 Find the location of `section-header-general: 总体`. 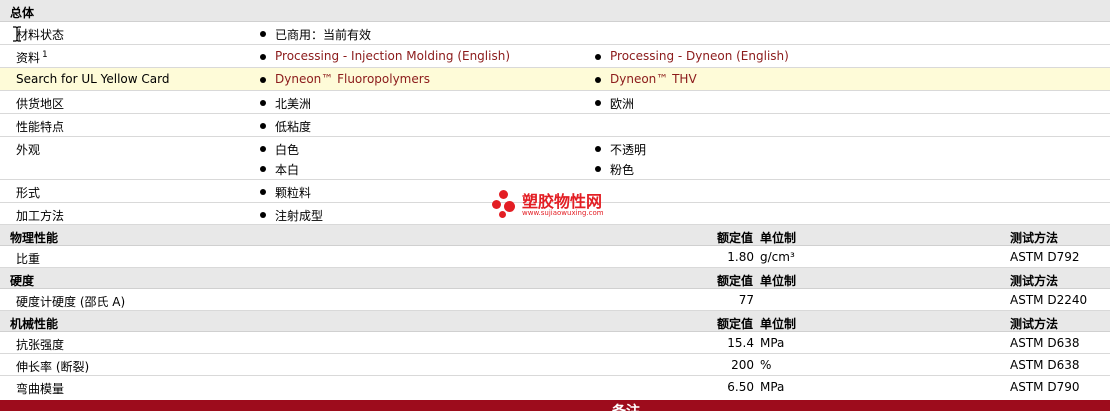

section-header-general: 总体 is located at coordinates (555, 11).